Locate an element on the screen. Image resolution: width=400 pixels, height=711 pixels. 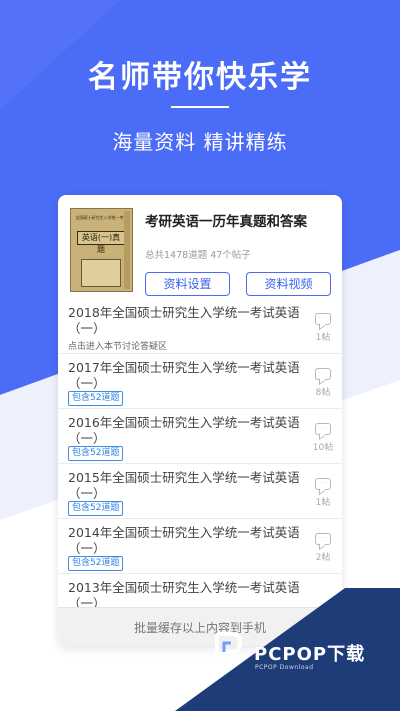
material-video-button: 资料视频 is located at coordinates (288, 284).